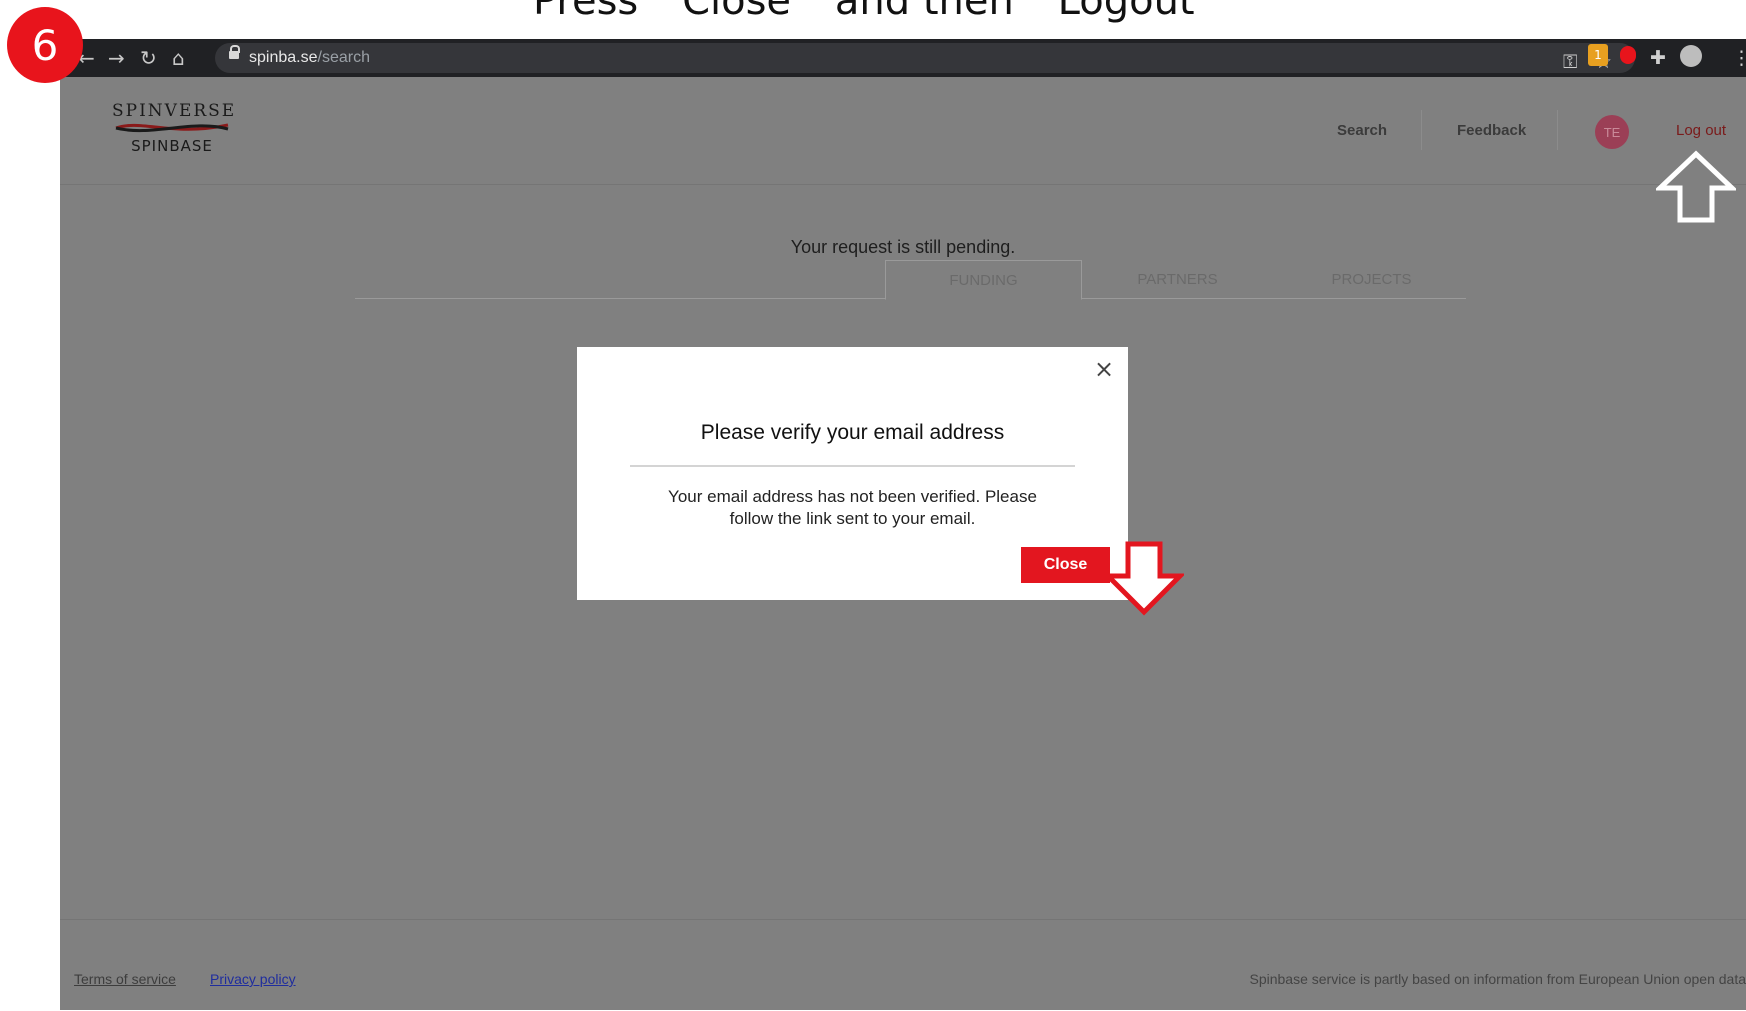  Describe the element at coordinates (983, 280) in the screenshot. I see `tab-funding: FUNDING` at that location.